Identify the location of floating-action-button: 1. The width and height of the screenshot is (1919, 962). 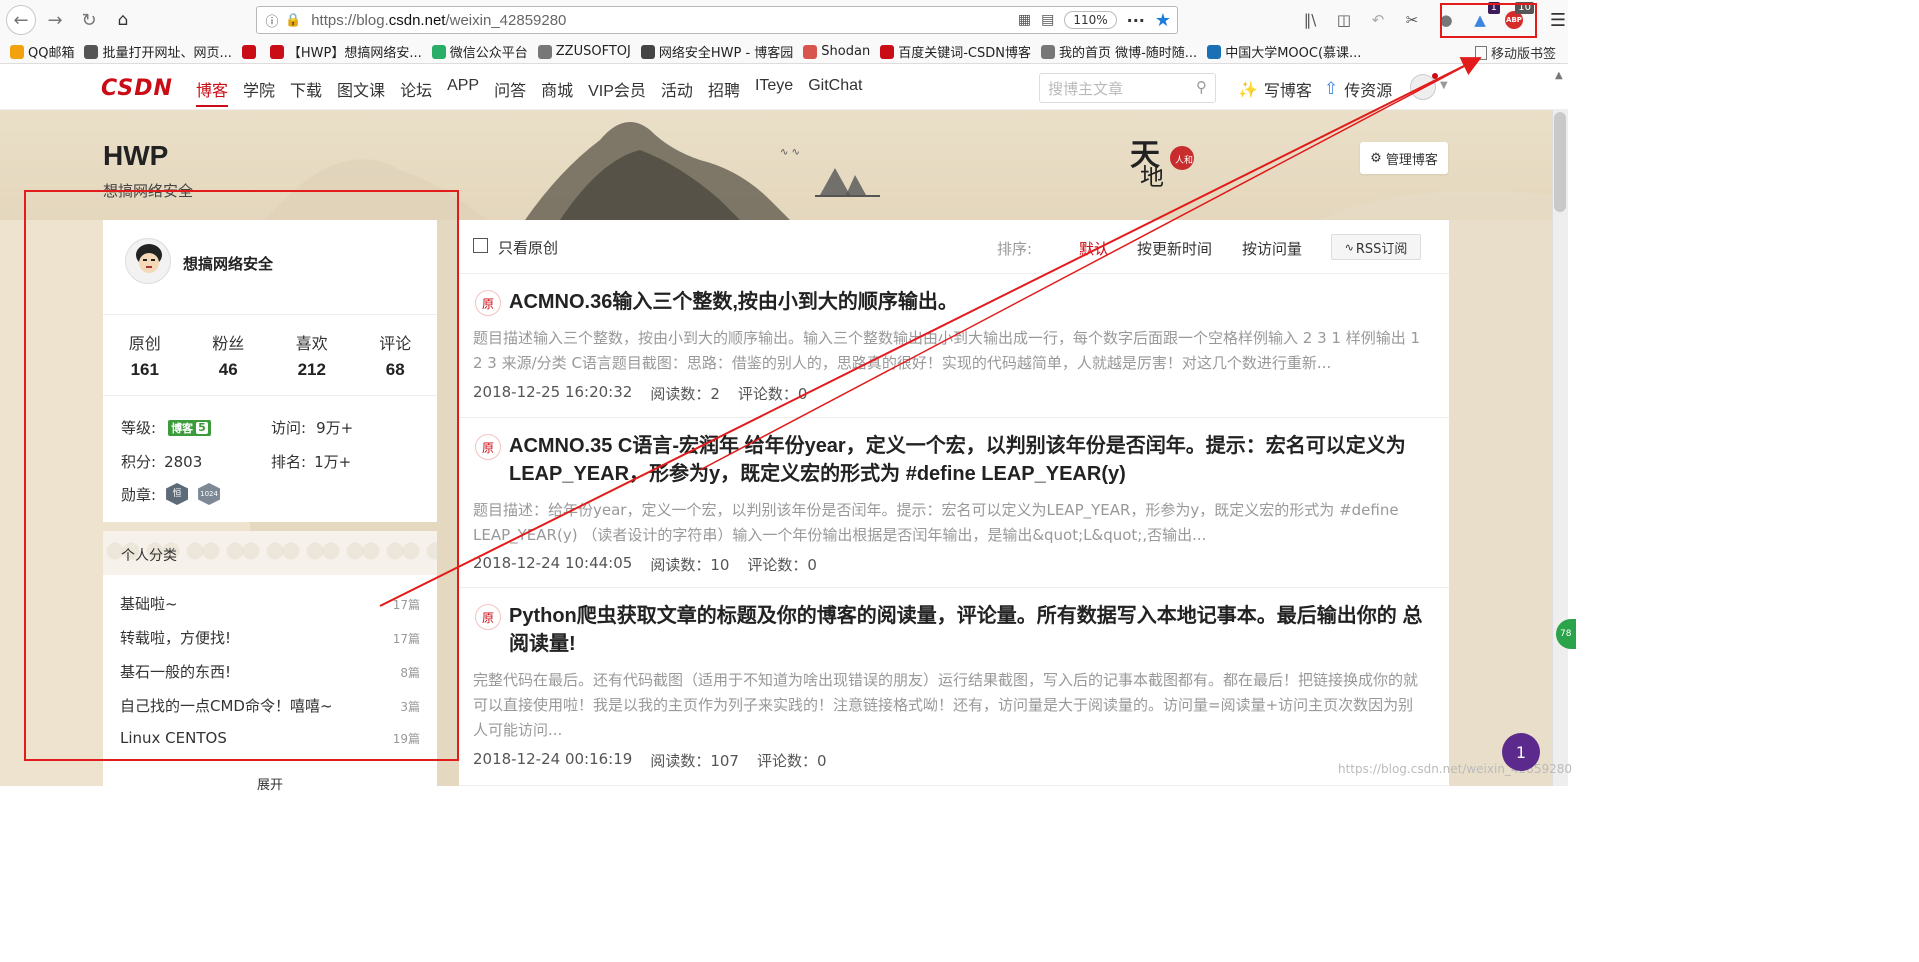
(1521, 752).